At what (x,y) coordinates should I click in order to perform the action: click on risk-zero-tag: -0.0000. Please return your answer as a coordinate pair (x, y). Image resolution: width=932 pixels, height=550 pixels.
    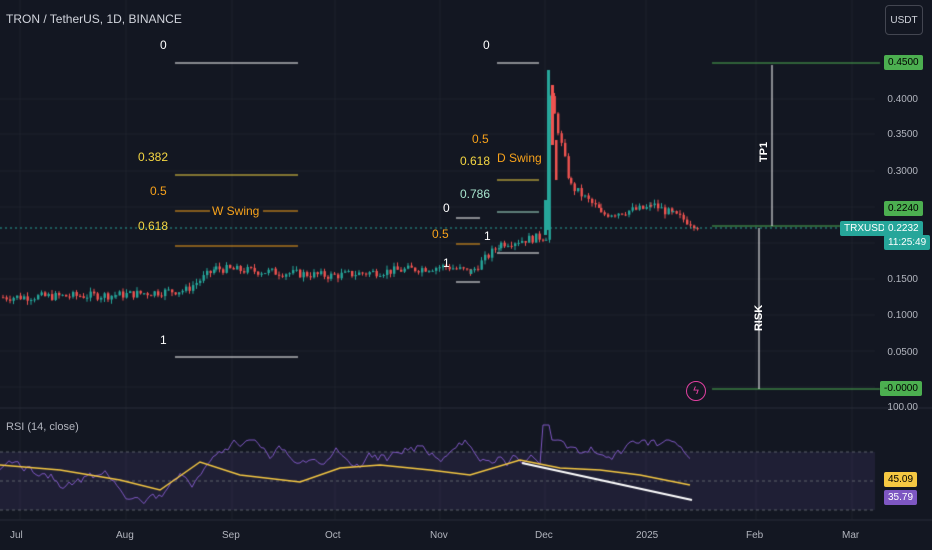
    Looking at the image, I should click on (901, 388).